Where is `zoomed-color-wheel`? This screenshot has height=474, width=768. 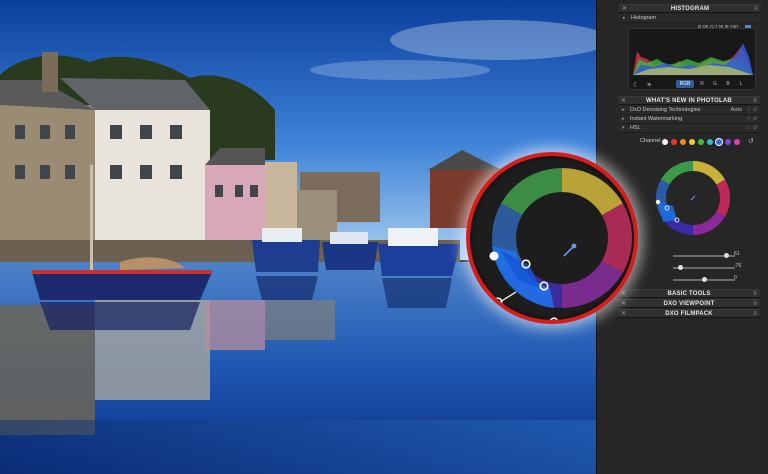
zoomed-color-wheel is located at coordinates (552, 238).